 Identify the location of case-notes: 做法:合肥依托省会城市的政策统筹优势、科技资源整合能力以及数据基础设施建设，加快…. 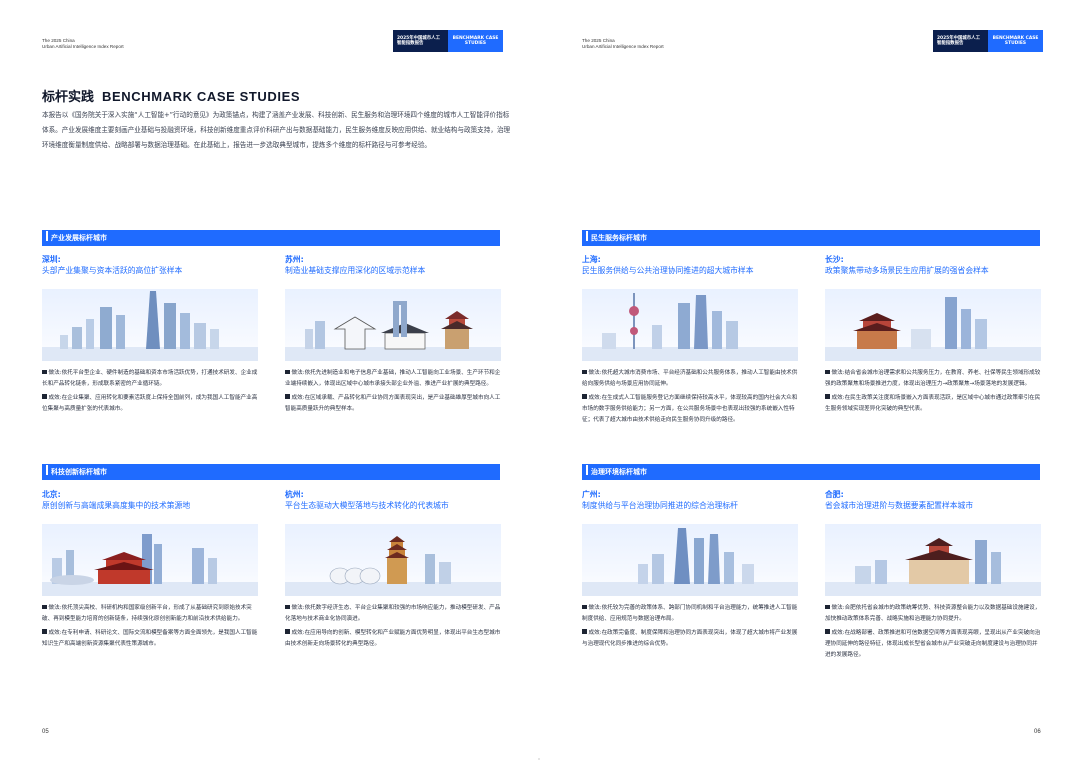
(933, 631).